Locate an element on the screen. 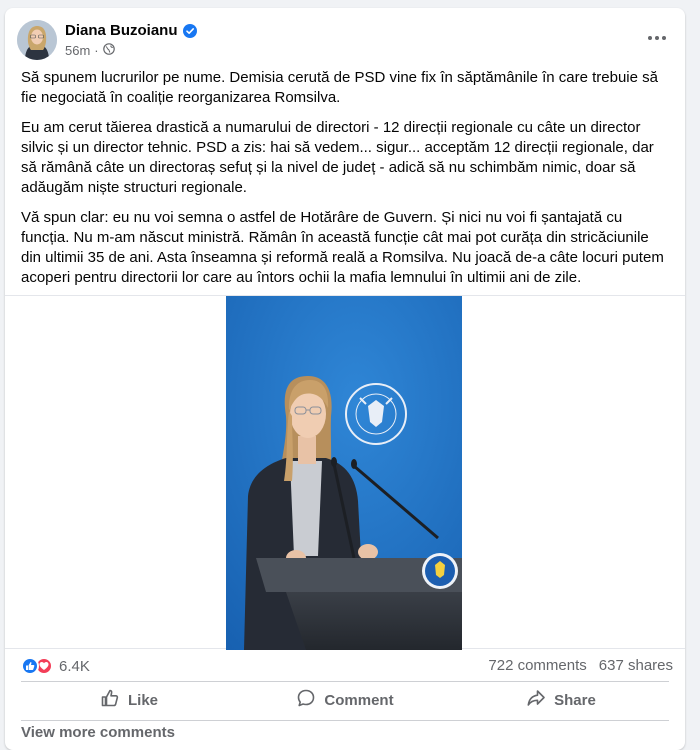 Image resolution: width=700 pixels, height=750 pixels. reactions-summary: 6.4K is located at coordinates (55, 666).